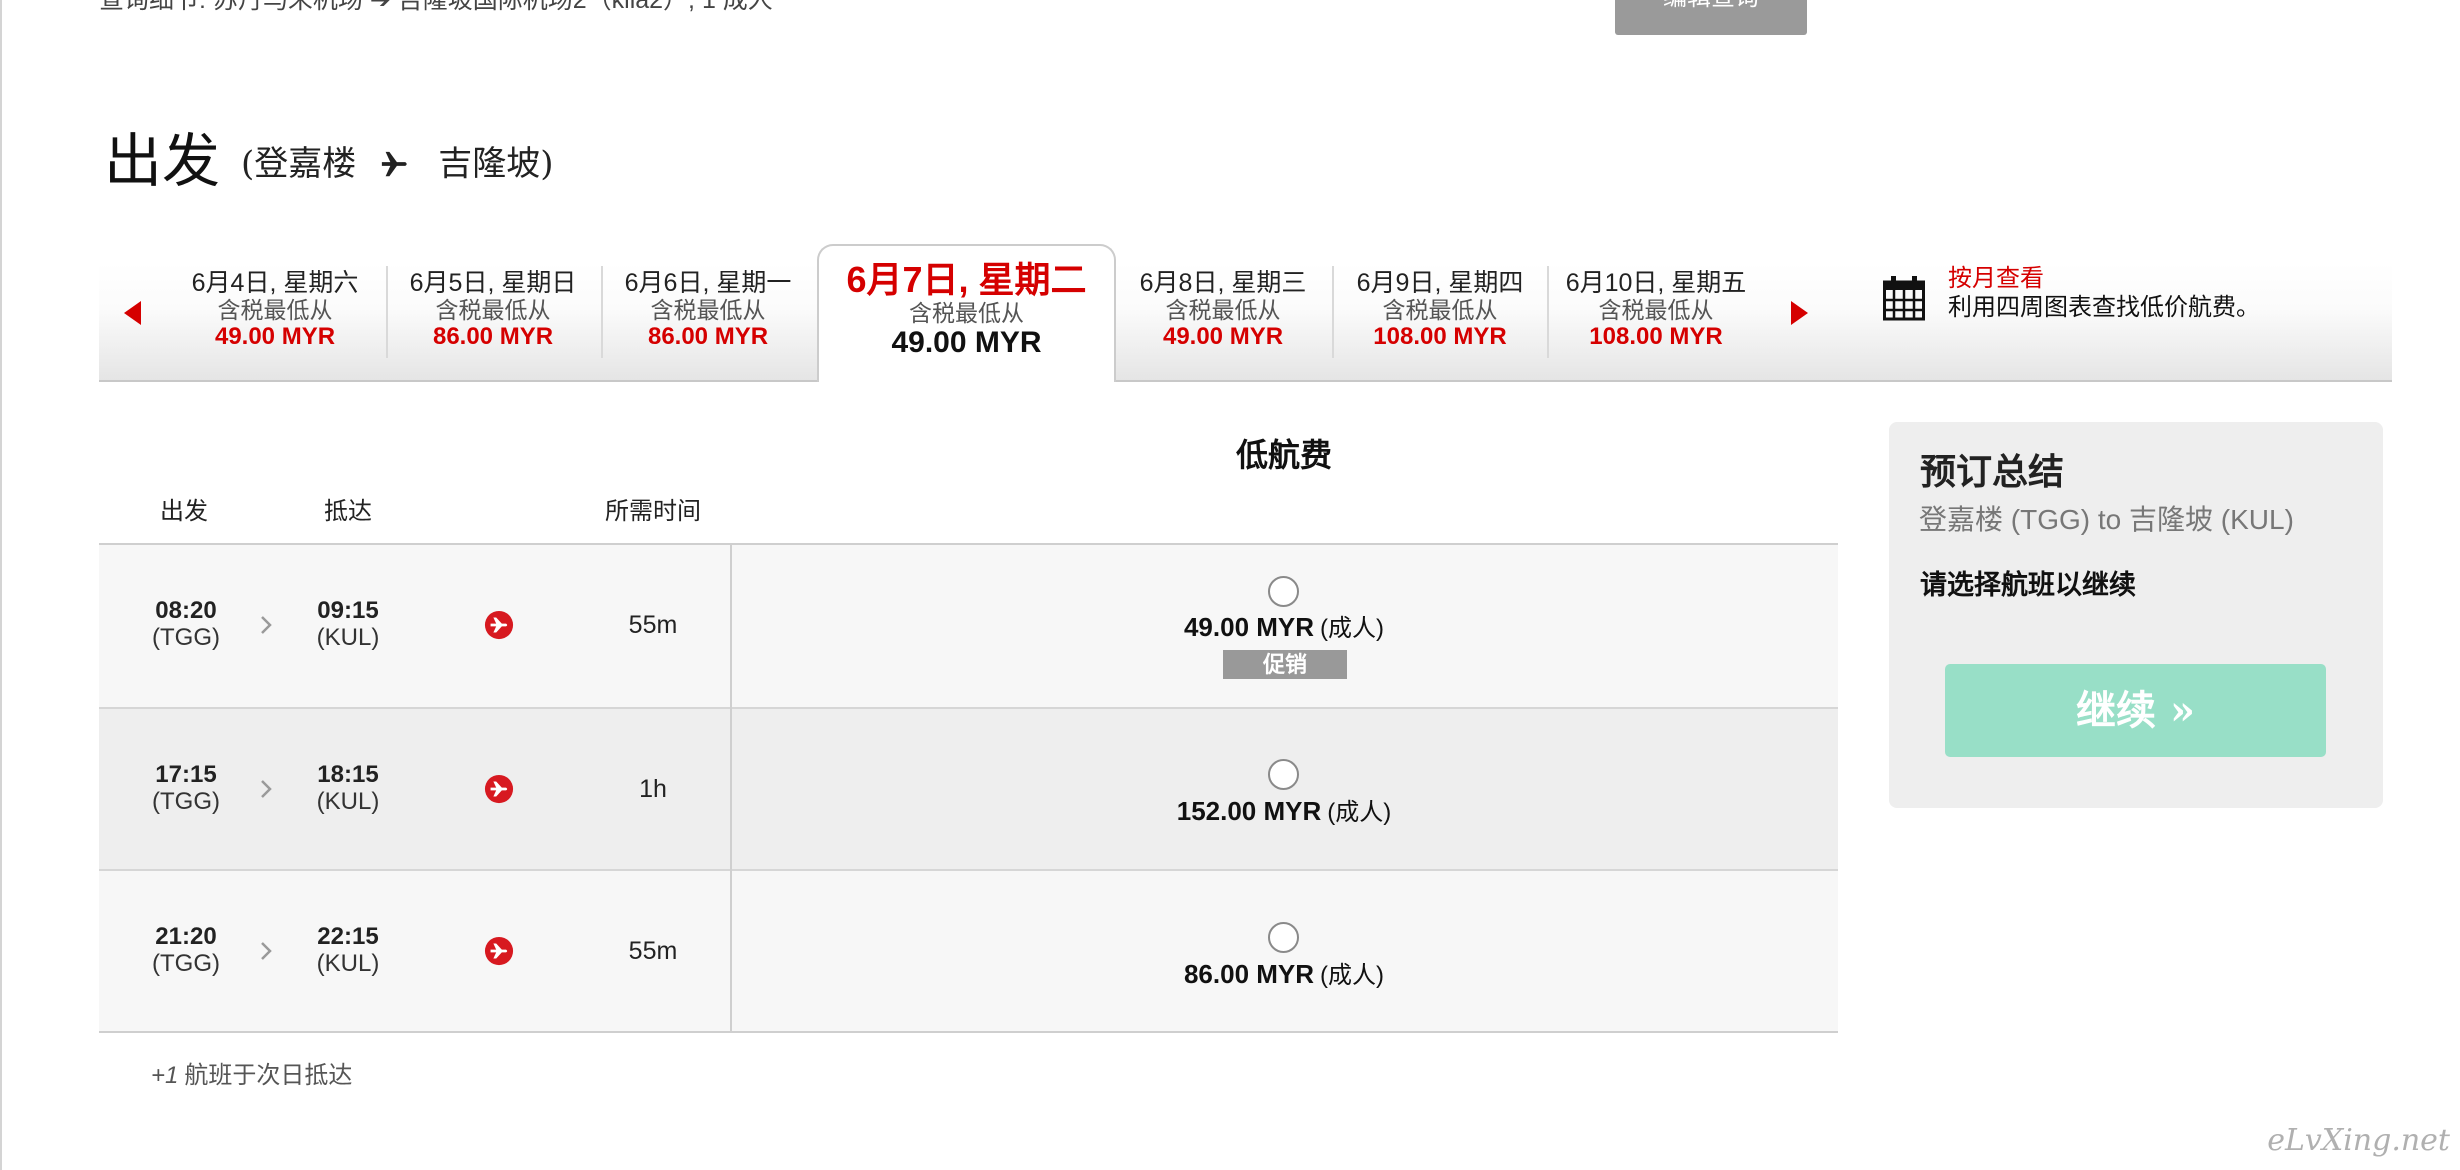 Image resolution: width=2460 pixels, height=1170 pixels. I want to click on arrival-info: 22:15 (KUL), so click(348, 951).